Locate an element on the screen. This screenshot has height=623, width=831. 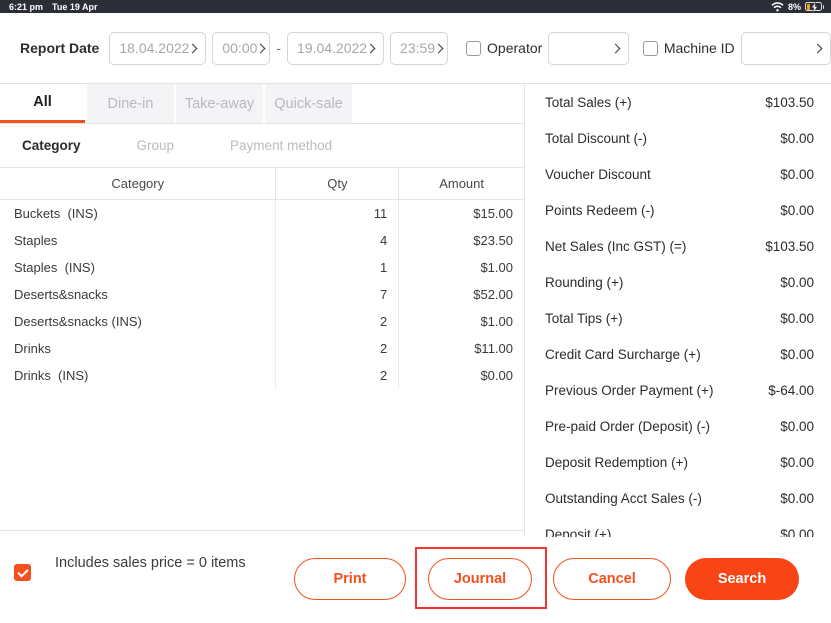
summary-label: Previous Order Payment (+) is located at coordinates (629, 390).